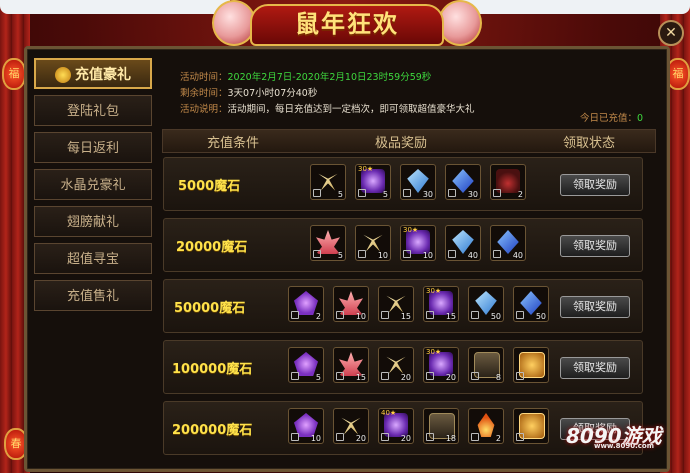 Image resolution: width=690 pixels, height=473 pixels. What do you see at coordinates (486, 365) in the screenshot?
I see `reward-item: 8` at bounding box center [486, 365].